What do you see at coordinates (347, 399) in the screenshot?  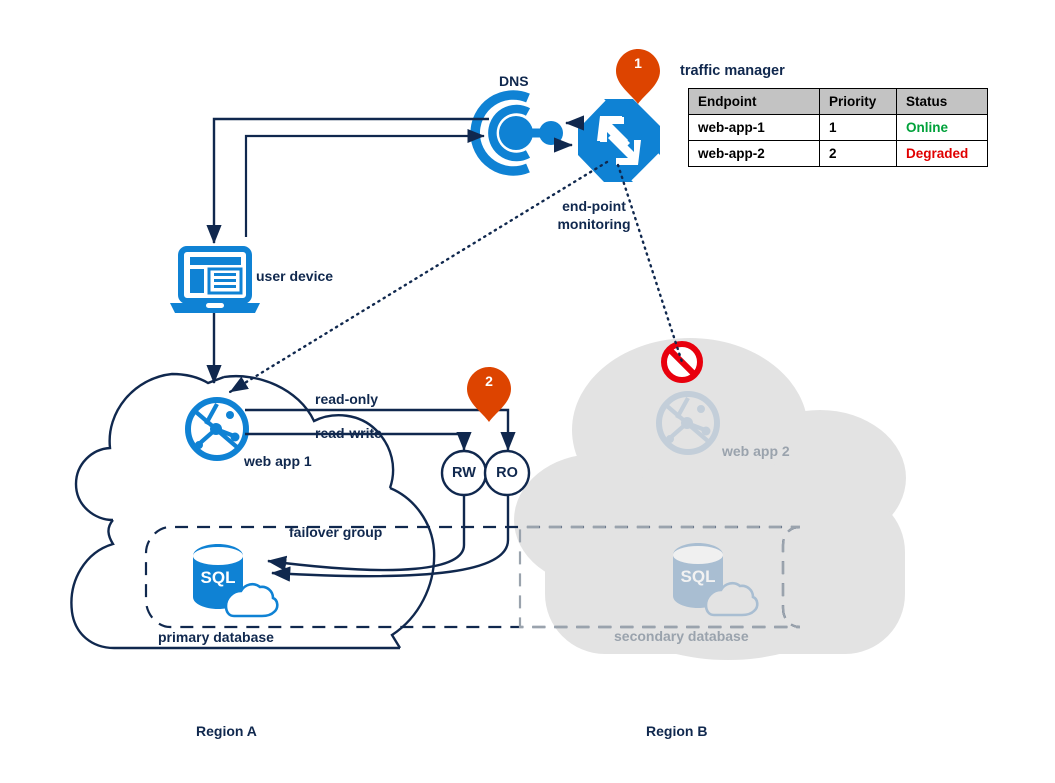 I see `read-only-label: read-only` at bounding box center [347, 399].